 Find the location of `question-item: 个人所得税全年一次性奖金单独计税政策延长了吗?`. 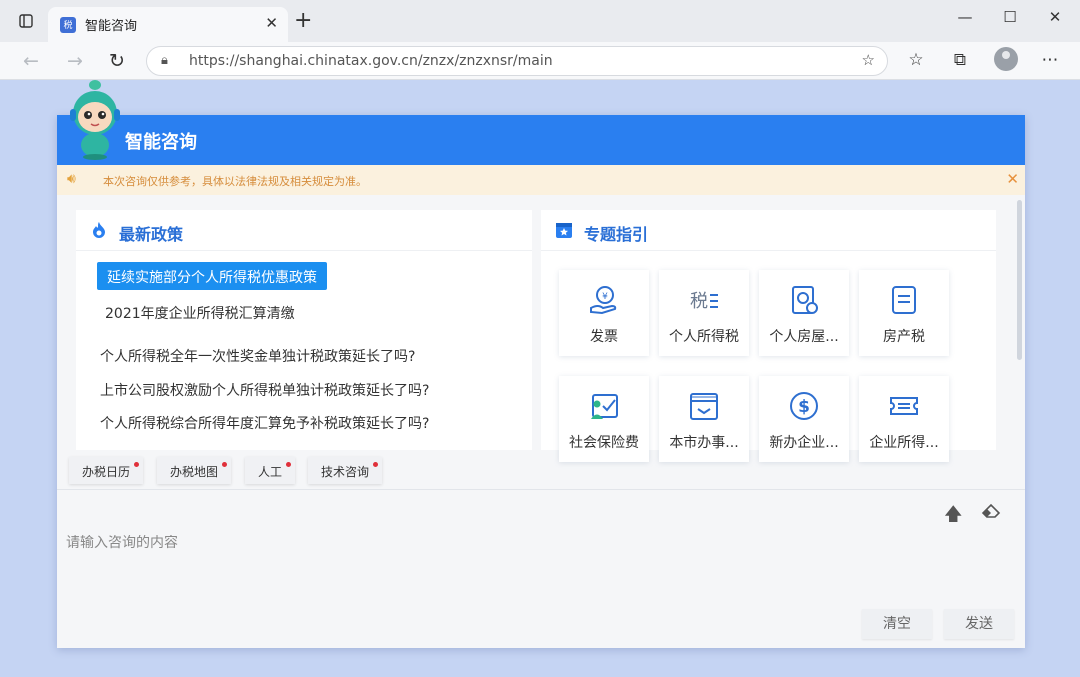

question-item: 个人所得税全年一次性奖金单独计税政策延长了吗? is located at coordinates (257, 356).